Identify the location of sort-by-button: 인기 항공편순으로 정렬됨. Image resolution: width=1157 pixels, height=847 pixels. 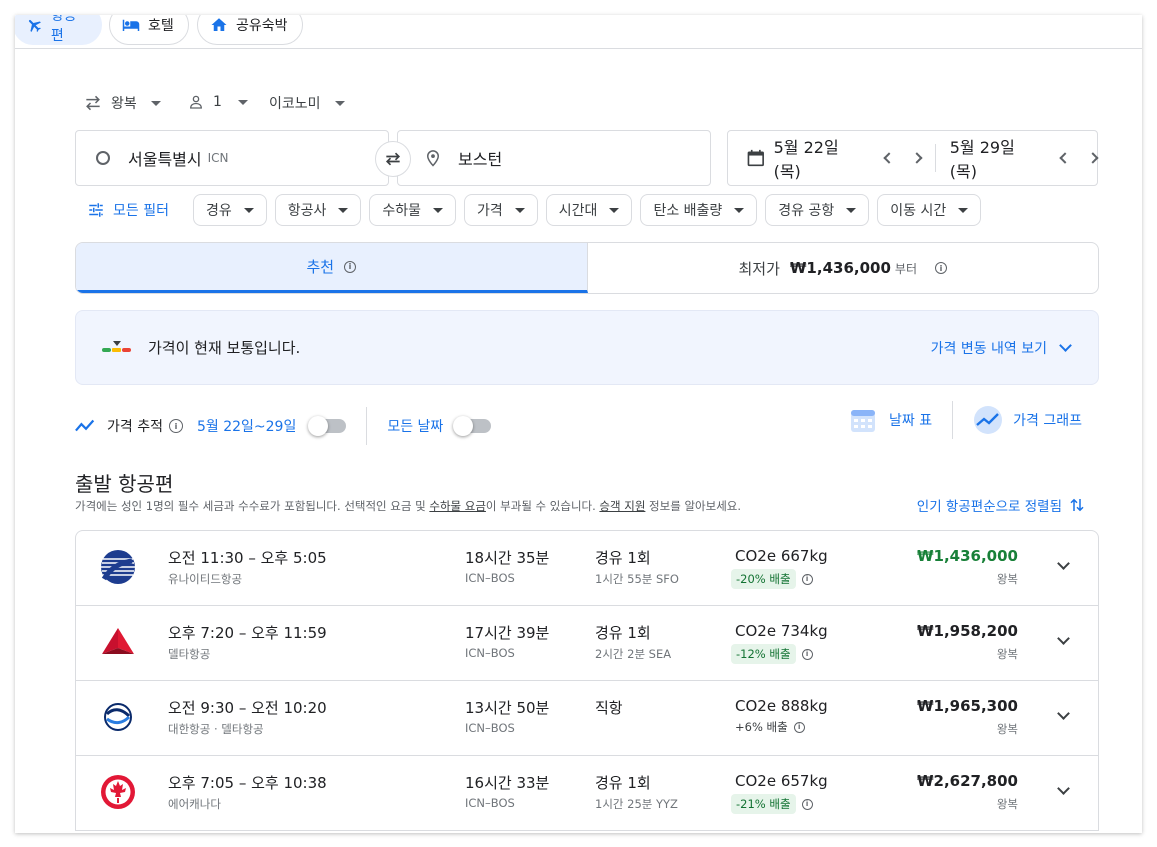
(1001, 505).